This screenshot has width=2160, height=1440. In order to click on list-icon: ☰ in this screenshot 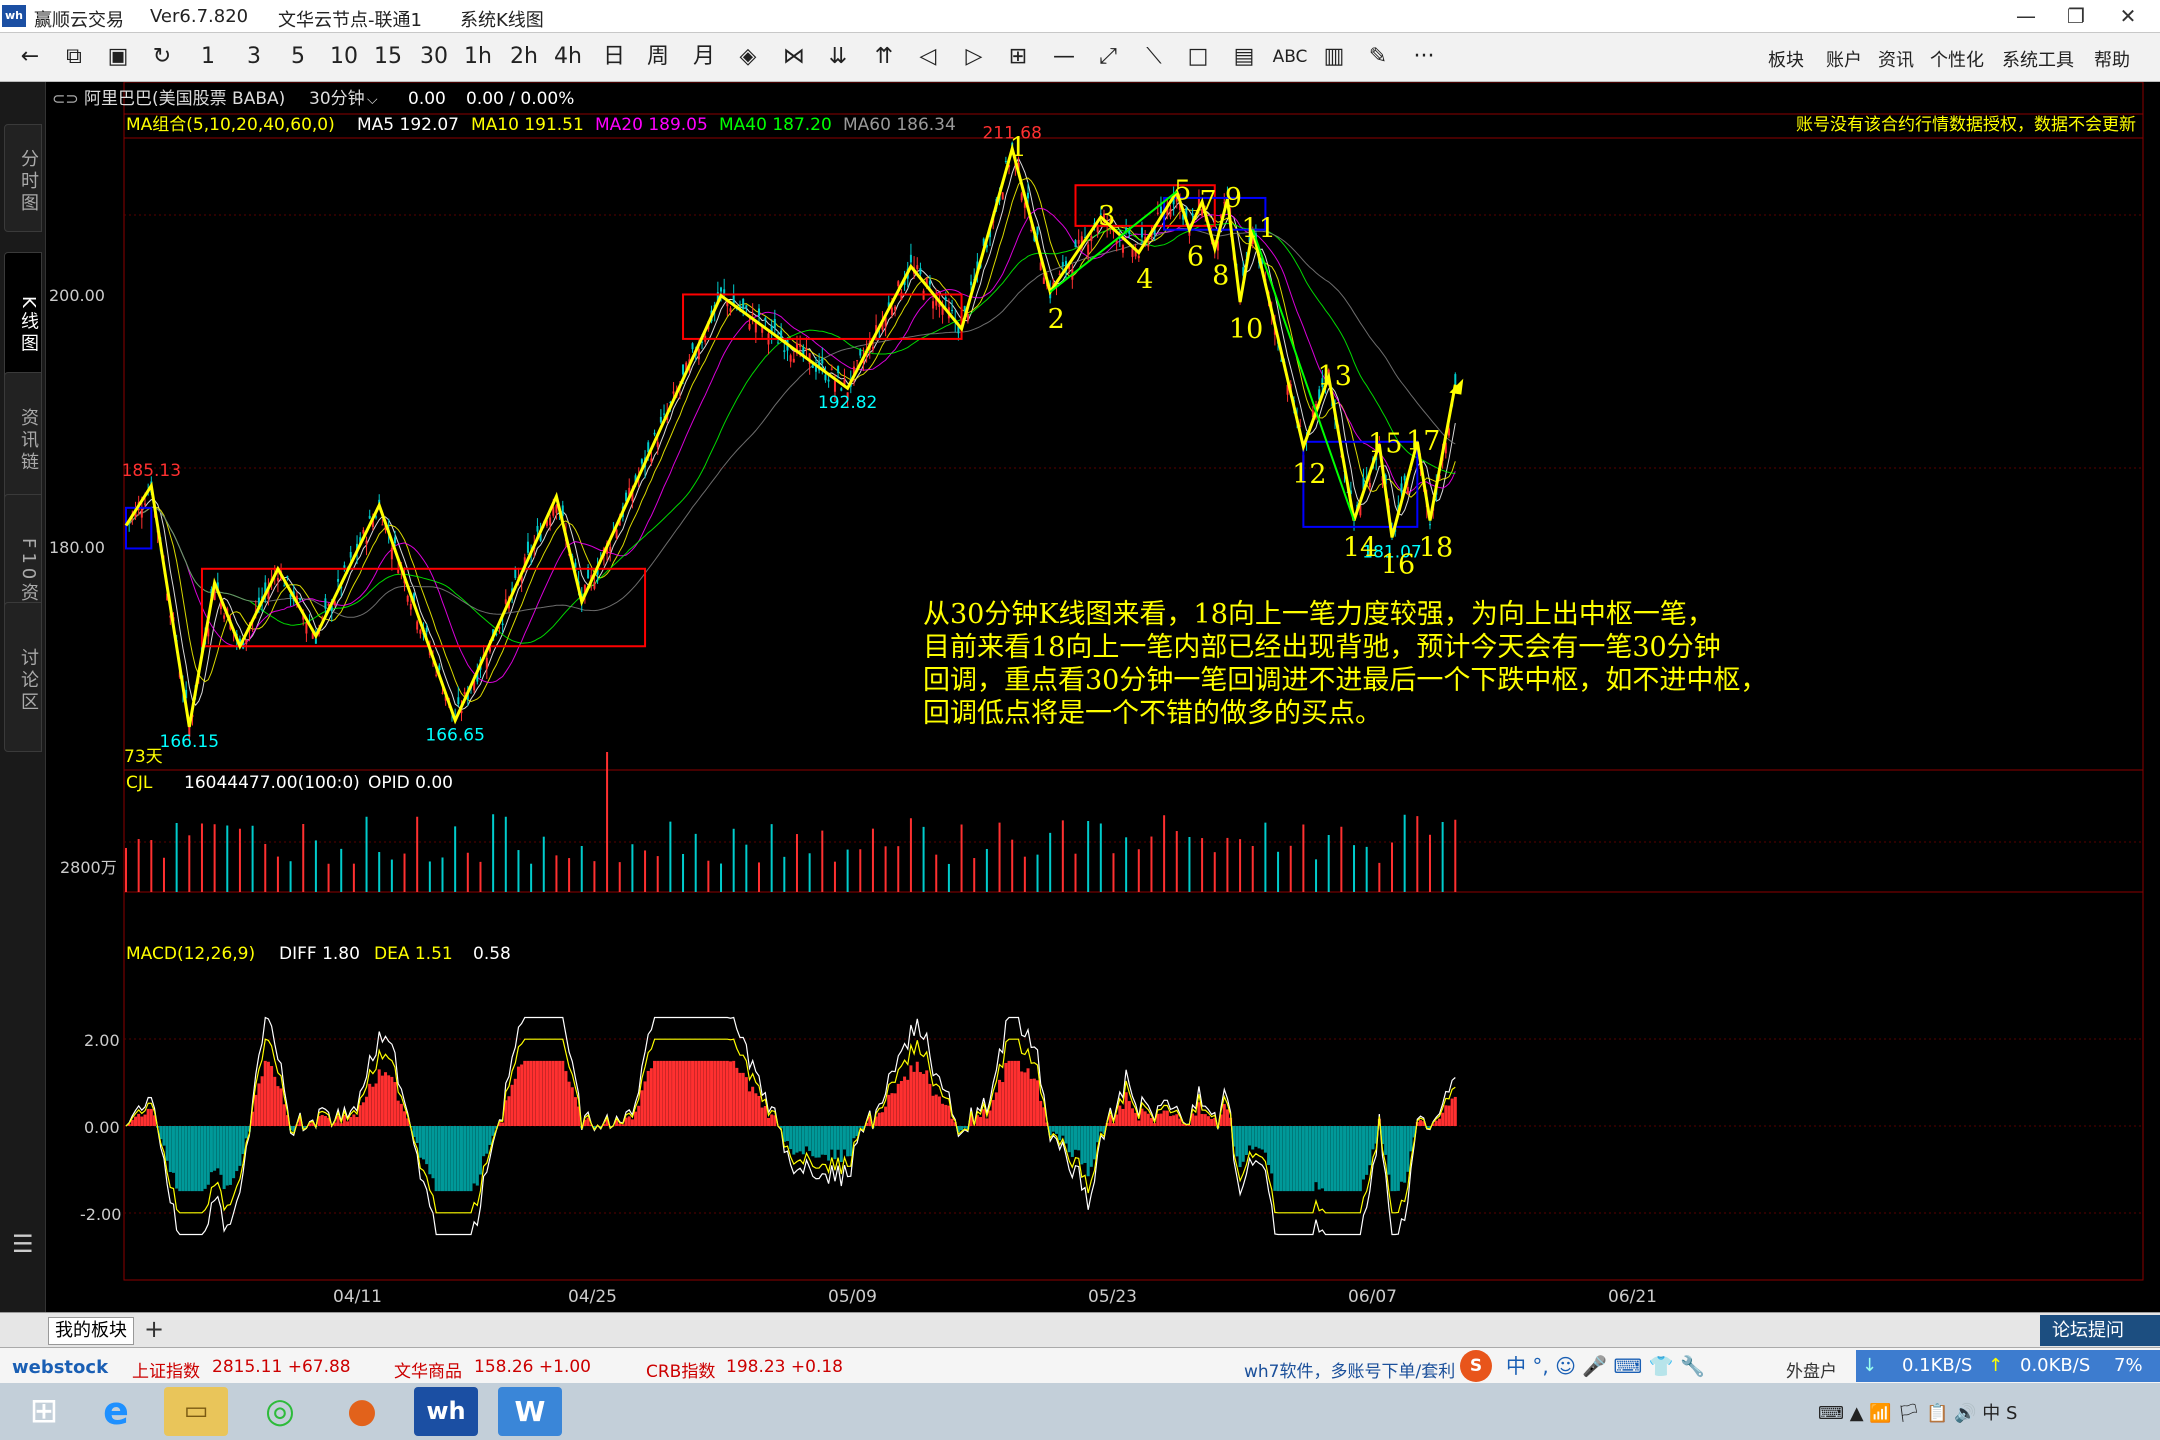, I will do `click(23, 1244)`.